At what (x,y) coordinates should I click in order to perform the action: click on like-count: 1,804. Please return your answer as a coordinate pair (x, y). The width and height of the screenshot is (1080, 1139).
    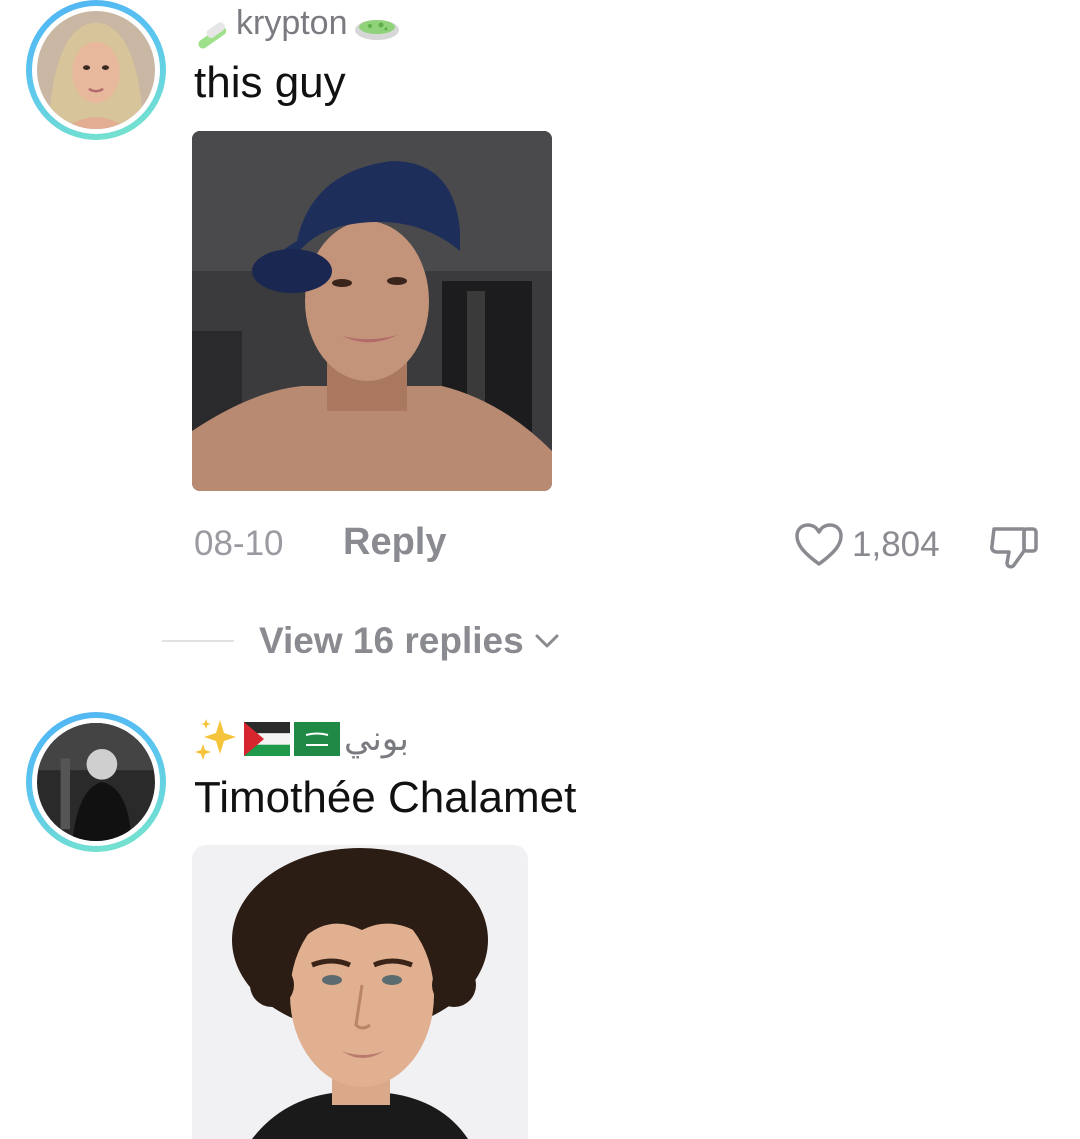
    Looking at the image, I should click on (896, 544).